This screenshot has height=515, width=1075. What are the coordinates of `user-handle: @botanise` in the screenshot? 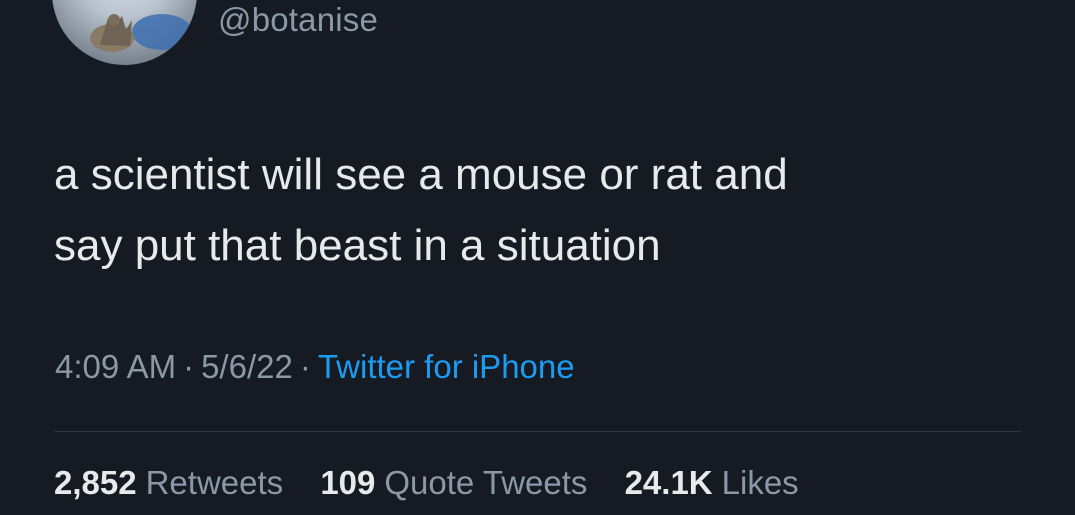 It's located at (298, 20).